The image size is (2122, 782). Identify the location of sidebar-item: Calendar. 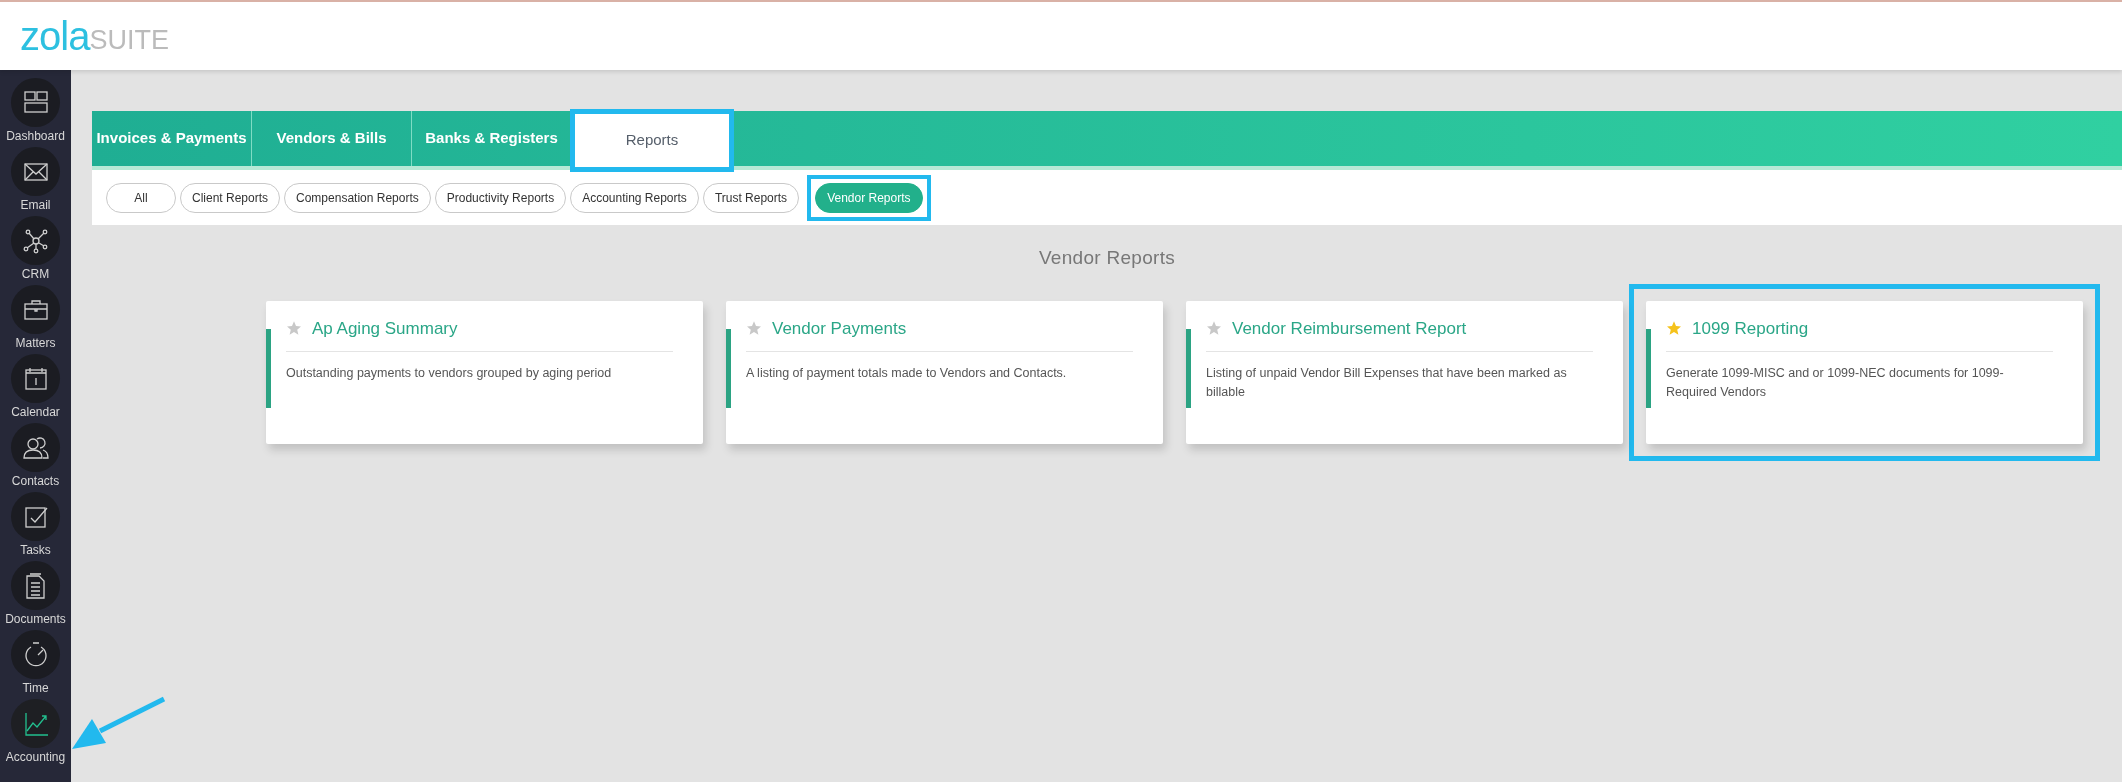
(35, 388).